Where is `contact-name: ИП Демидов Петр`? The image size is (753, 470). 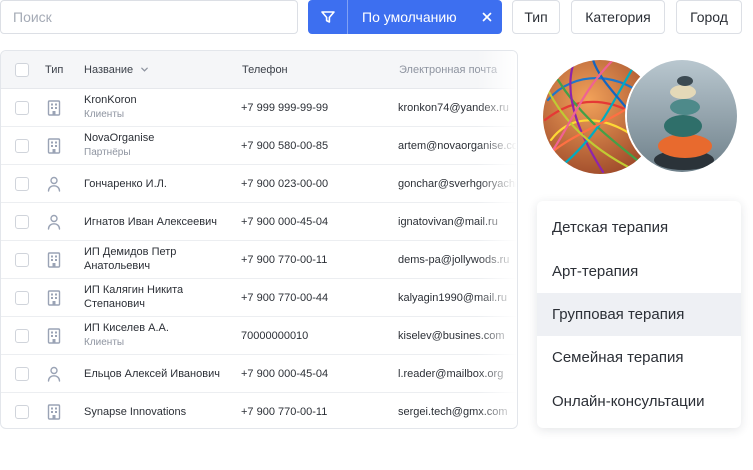 contact-name: ИП Демидов Петр is located at coordinates (130, 252).